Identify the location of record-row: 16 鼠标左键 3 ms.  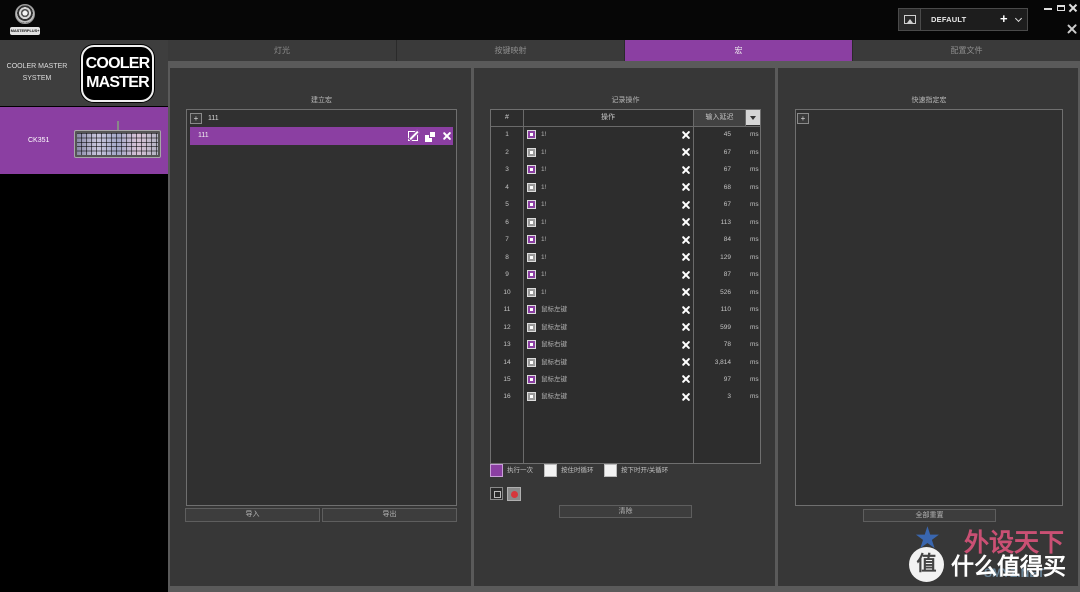
(625, 396).